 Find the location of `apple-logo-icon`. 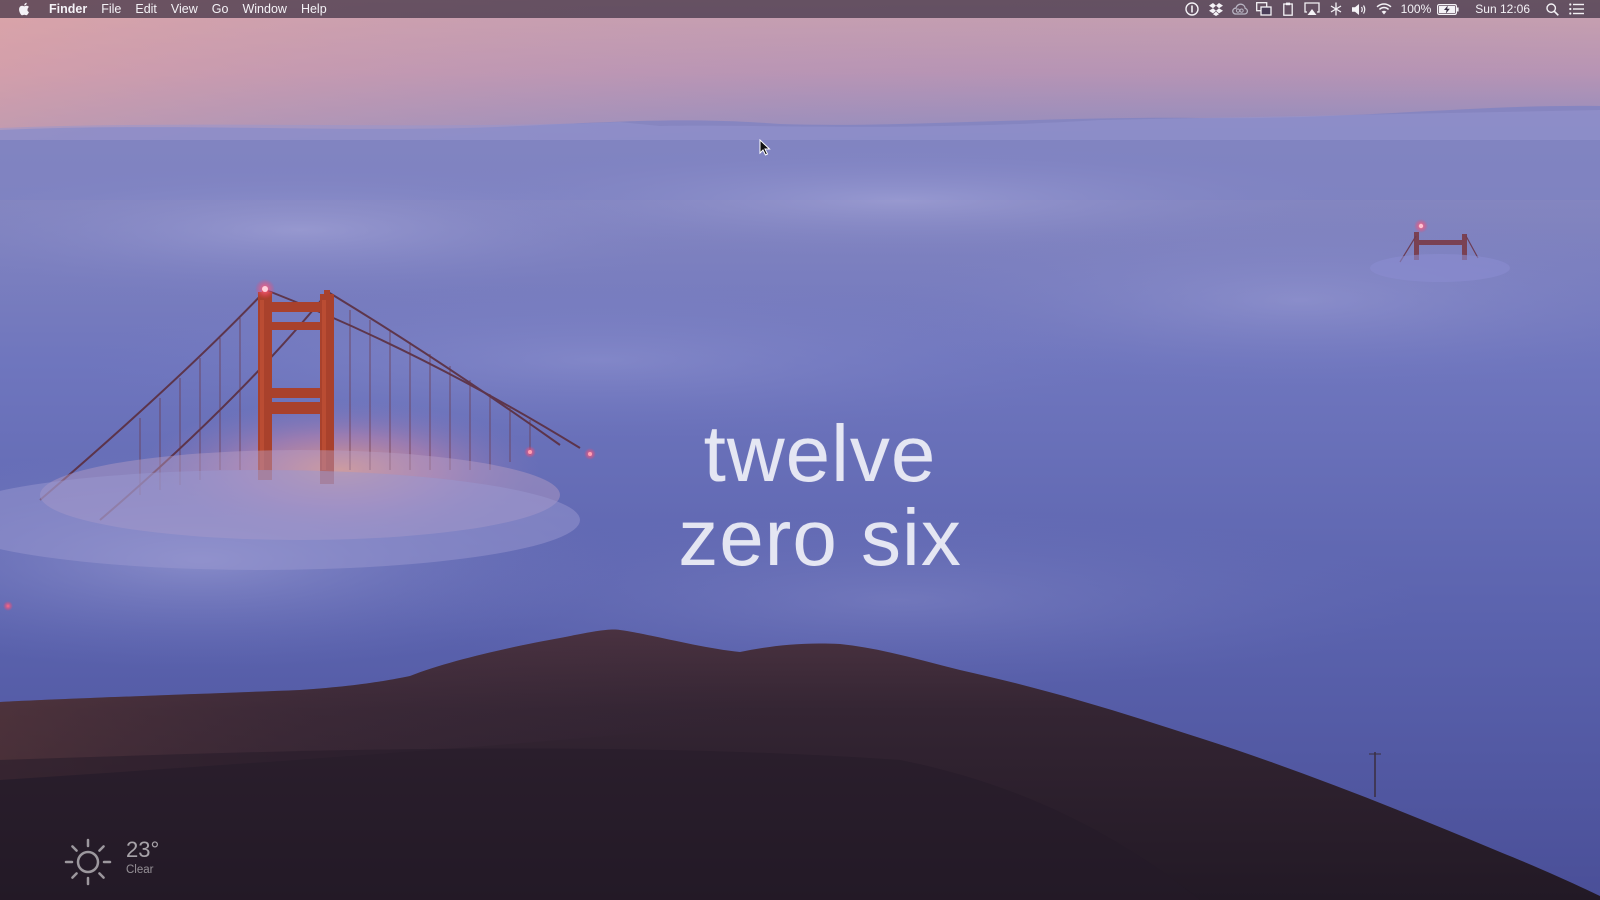

apple-logo-icon is located at coordinates (24, 9).